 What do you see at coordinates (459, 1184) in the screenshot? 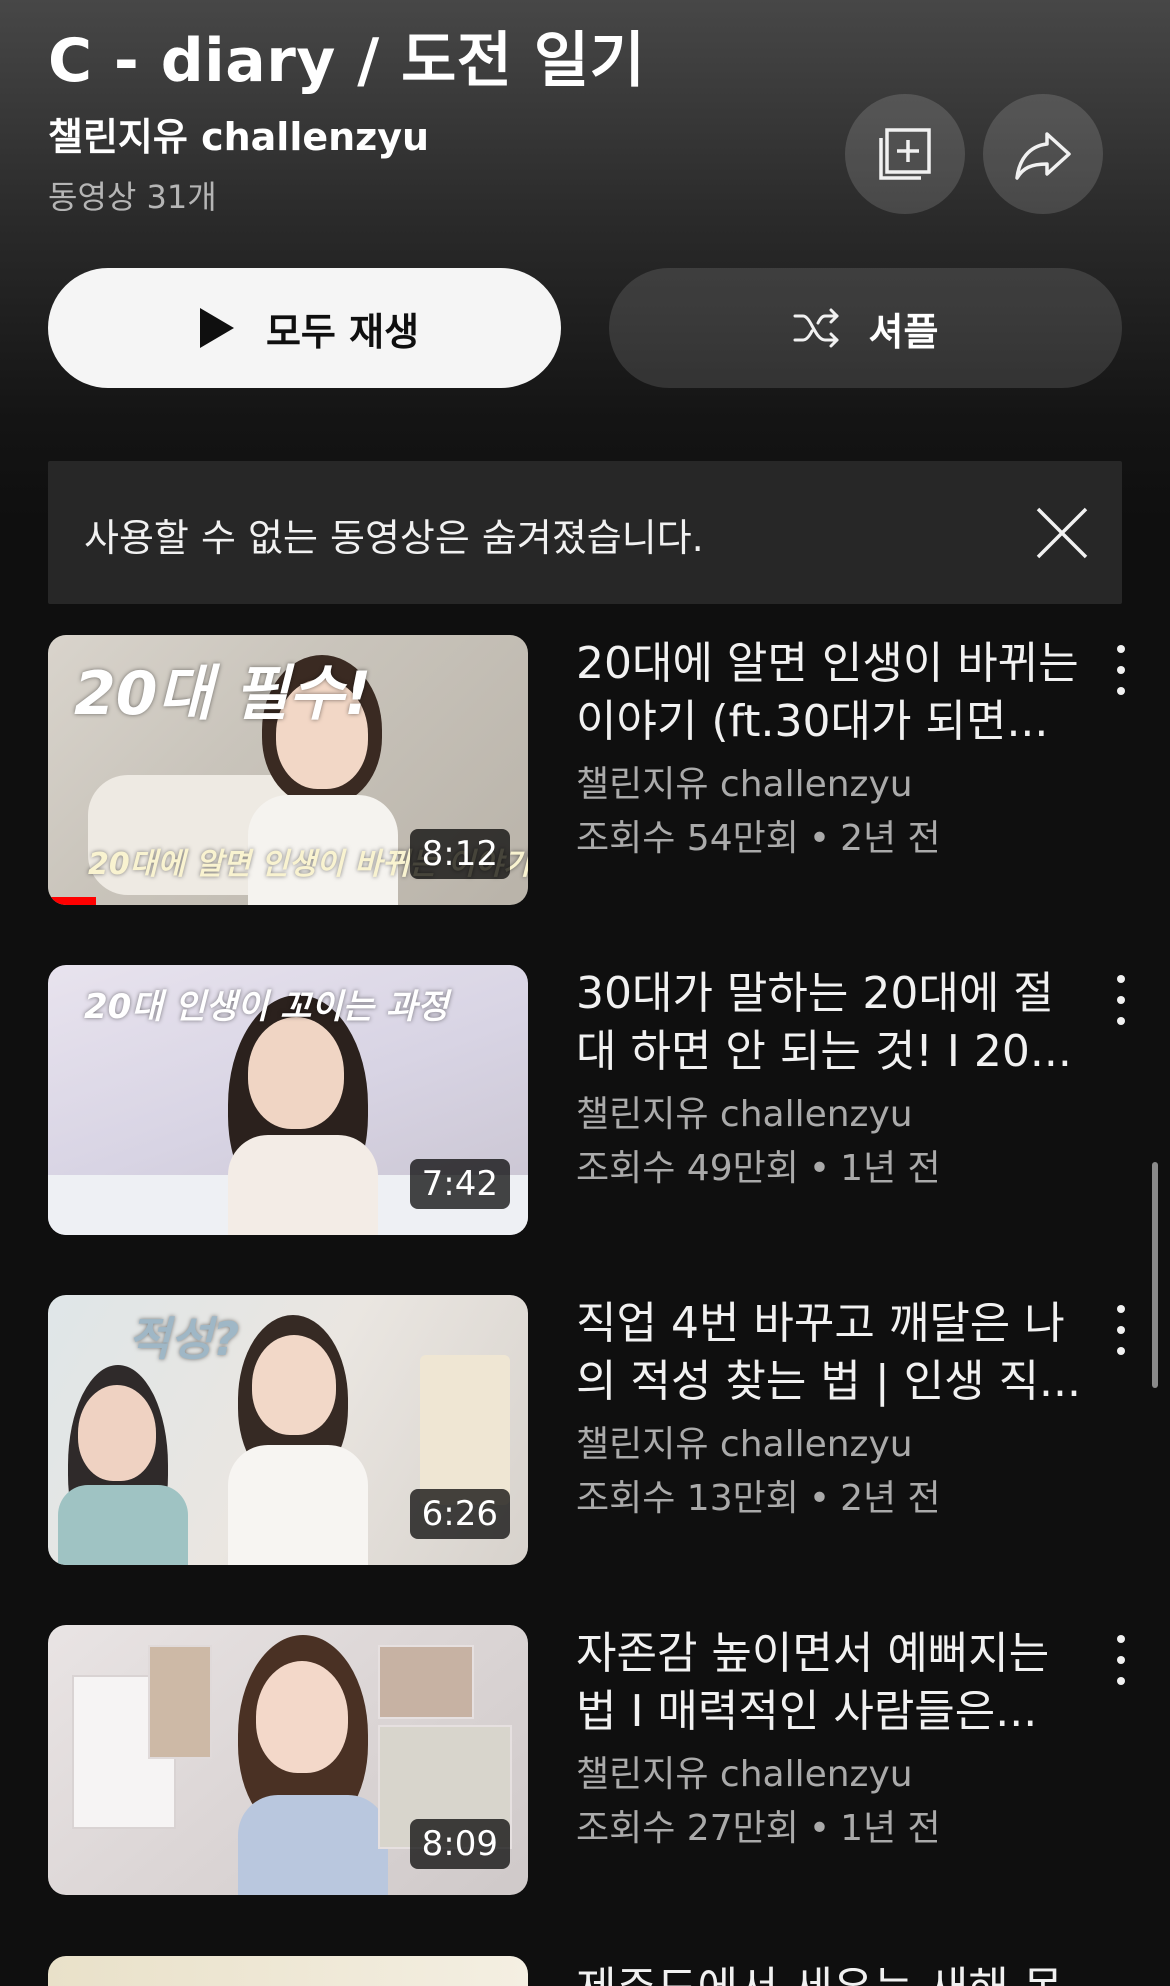
I see `video-duration: 7:42` at bounding box center [459, 1184].